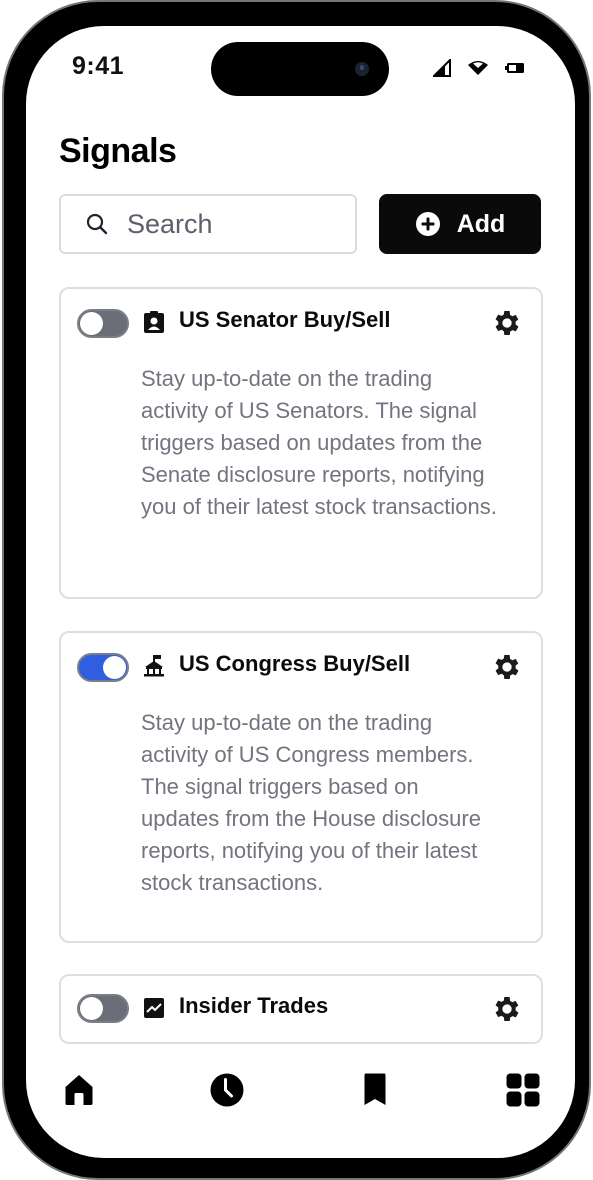 Image resolution: width=593 pixels, height=1180 pixels. I want to click on signal-card-header: US Senator Buy/Sell, so click(301, 322).